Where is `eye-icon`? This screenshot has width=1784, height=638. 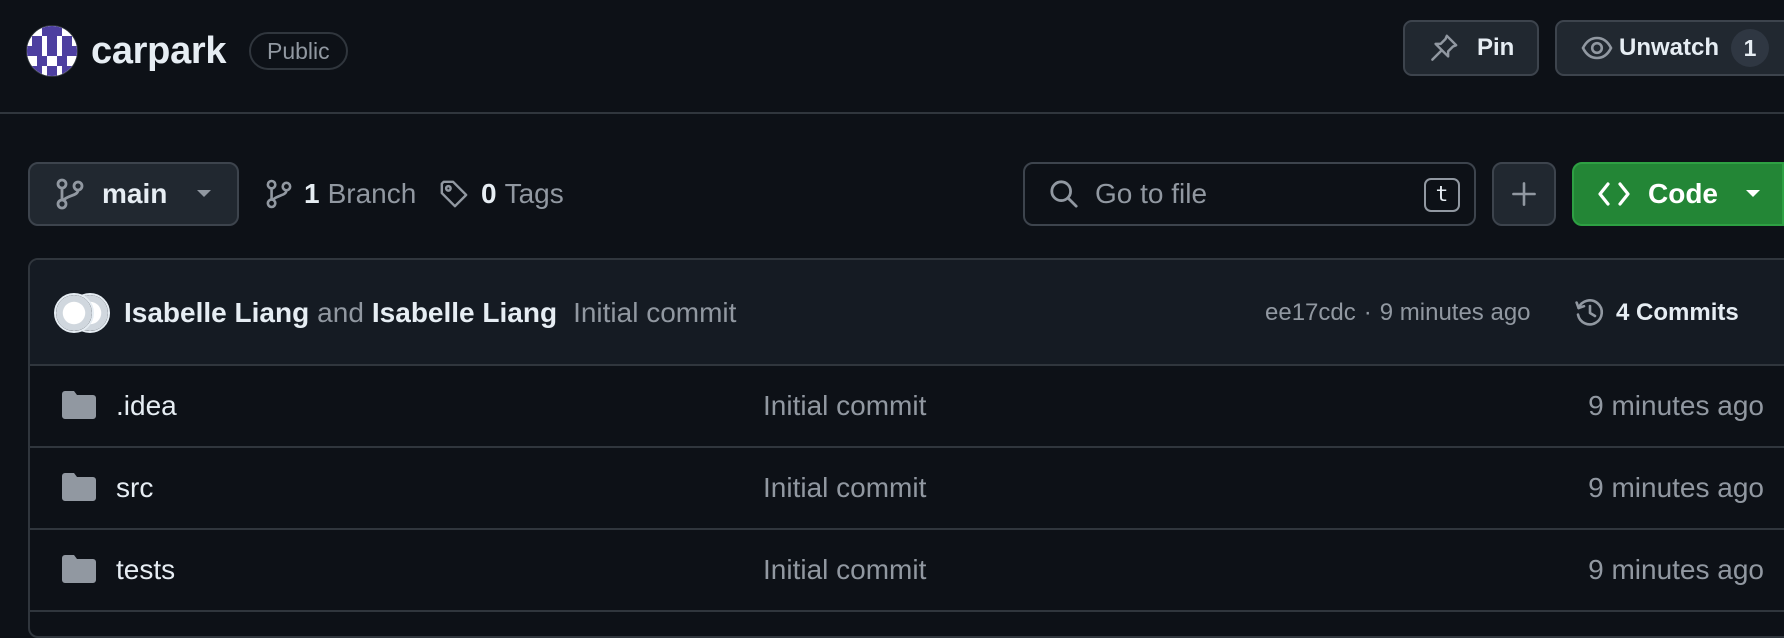
eye-icon is located at coordinates (1597, 48).